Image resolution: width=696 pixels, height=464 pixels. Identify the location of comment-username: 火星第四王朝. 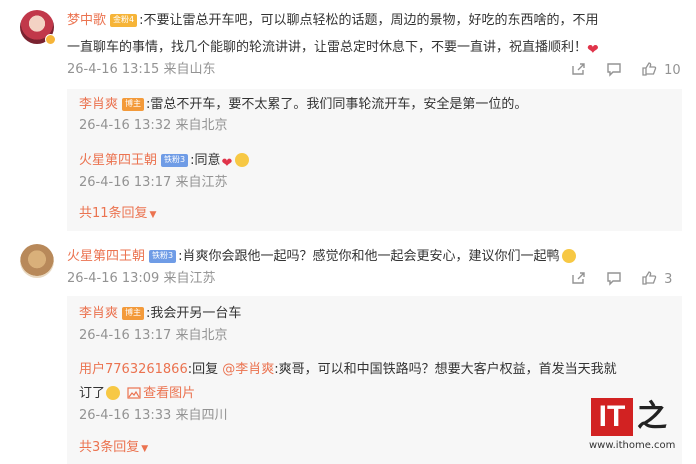
(106, 256).